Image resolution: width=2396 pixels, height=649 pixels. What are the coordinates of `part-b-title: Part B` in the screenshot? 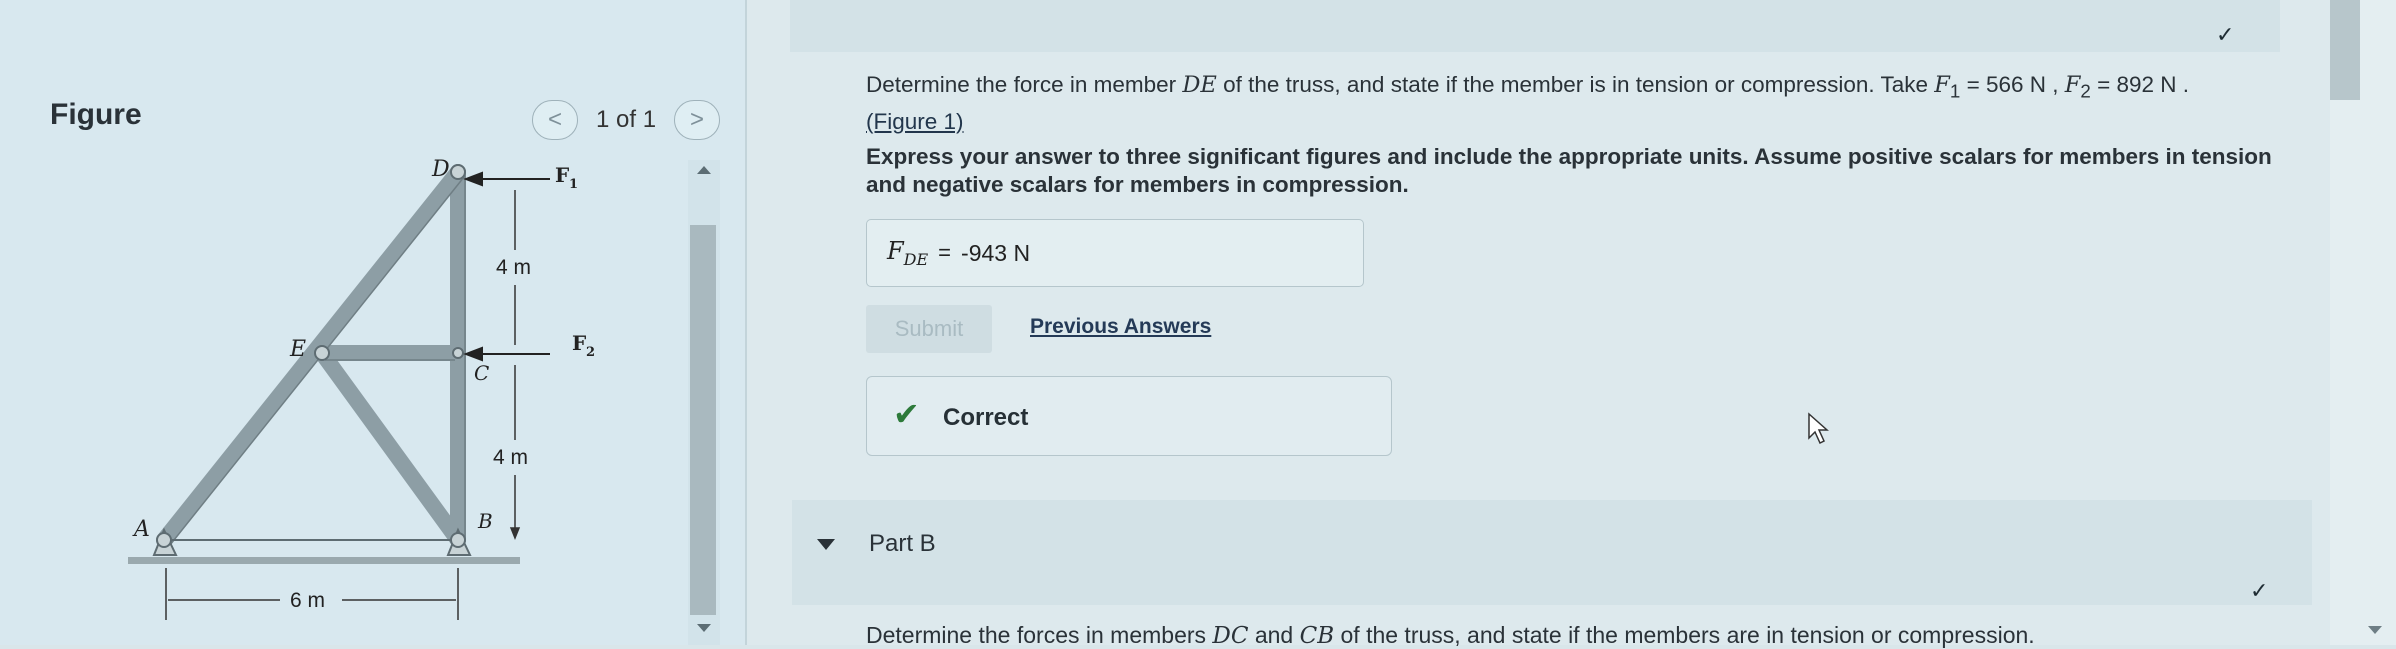 It's located at (902, 544).